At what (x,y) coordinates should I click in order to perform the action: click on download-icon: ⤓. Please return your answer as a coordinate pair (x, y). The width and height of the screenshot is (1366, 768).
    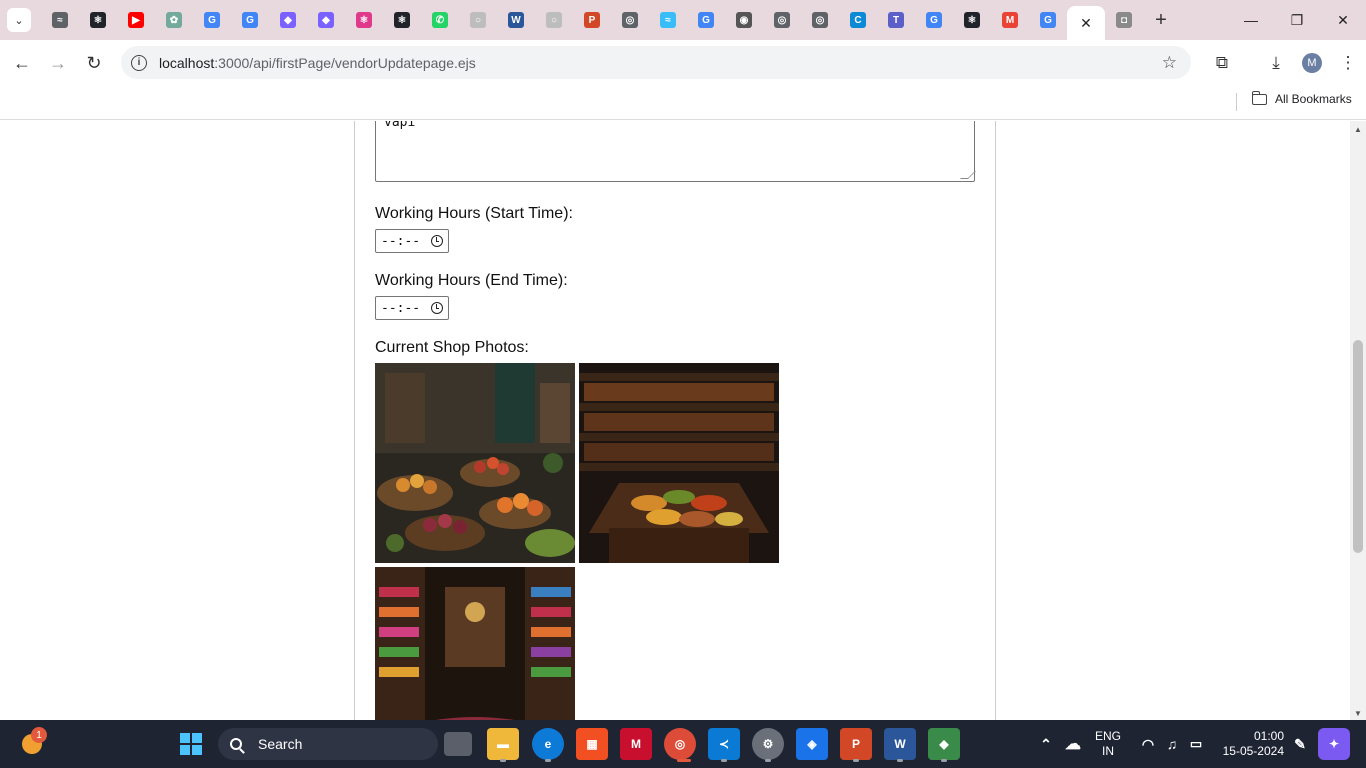
    Looking at the image, I should click on (1276, 63).